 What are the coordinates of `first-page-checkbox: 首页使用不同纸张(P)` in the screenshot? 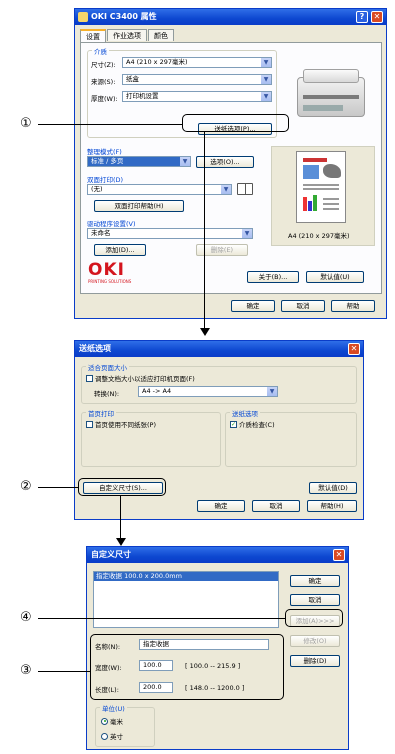 It's located at (121, 424).